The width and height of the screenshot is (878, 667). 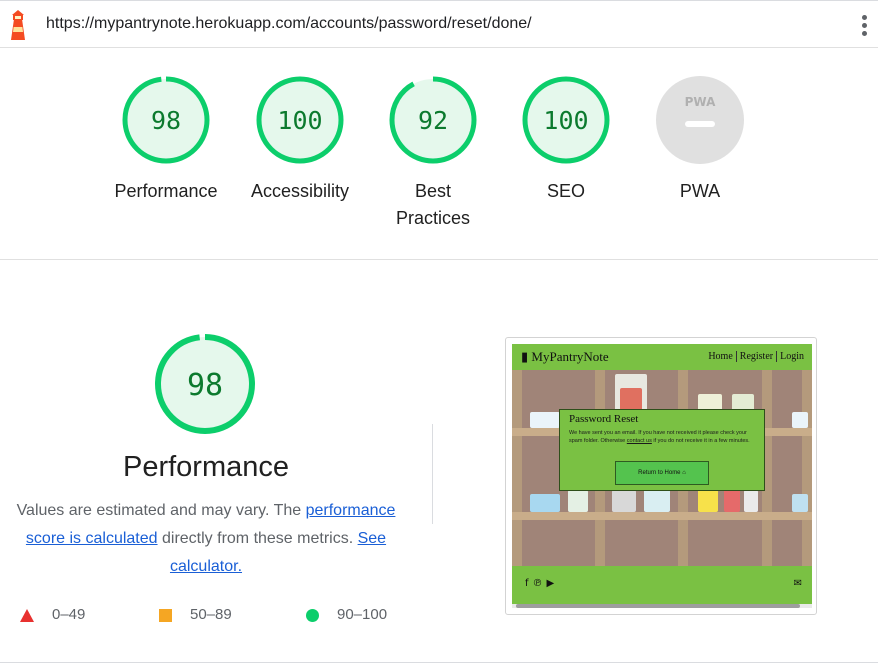 I want to click on legend-range: 50–89, so click(x=211, y=614).